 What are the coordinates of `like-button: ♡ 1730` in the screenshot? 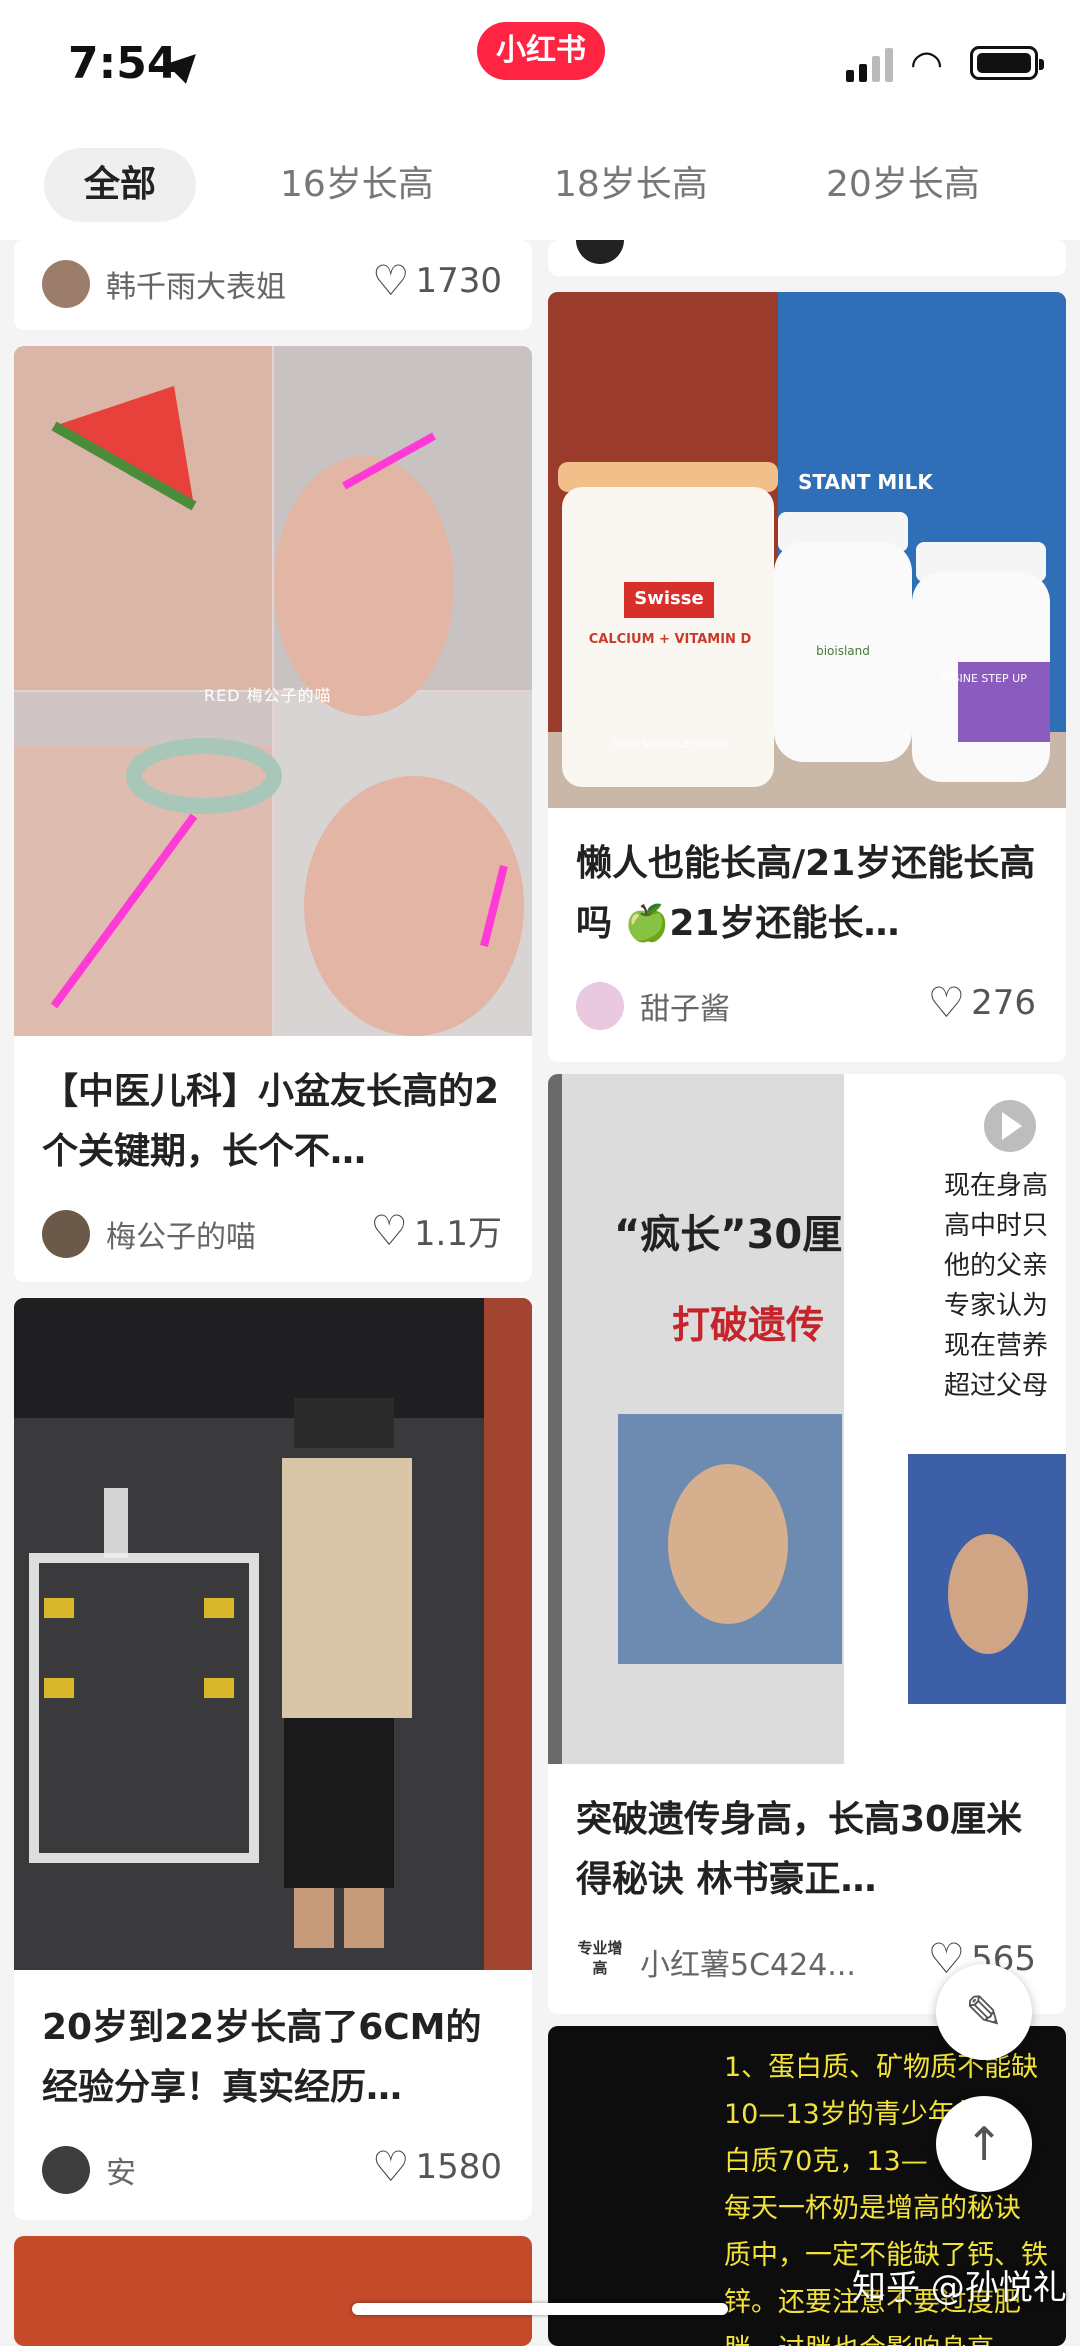 It's located at (437, 280).